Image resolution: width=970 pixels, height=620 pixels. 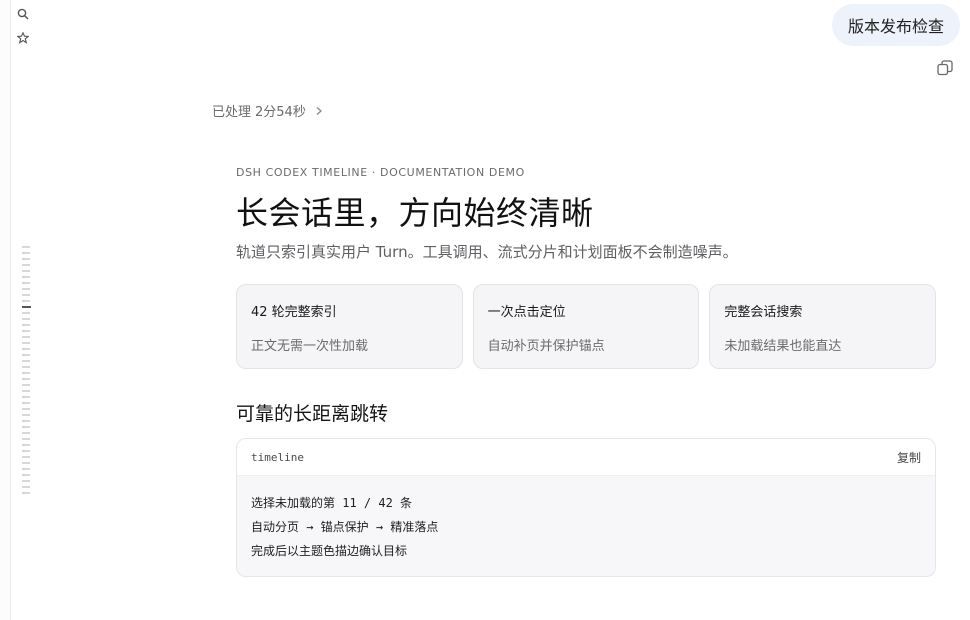 What do you see at coordinates (312, 414) in the screenshot?
I see `section-heading: 可靠的长距离跳转` at bounding box center [312, 414].